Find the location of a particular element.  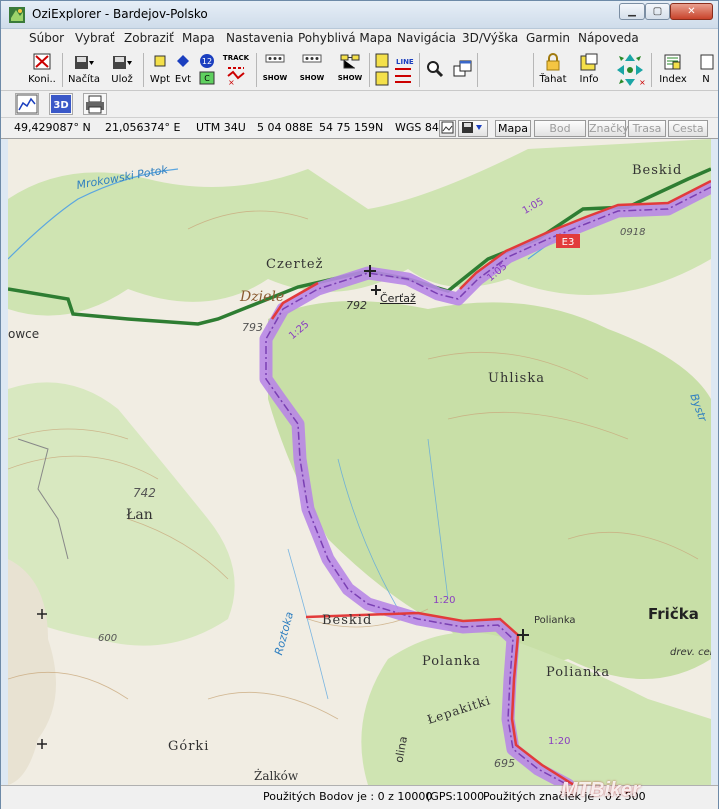

trasa-button: Trasa is located at coordinates (647, 128).